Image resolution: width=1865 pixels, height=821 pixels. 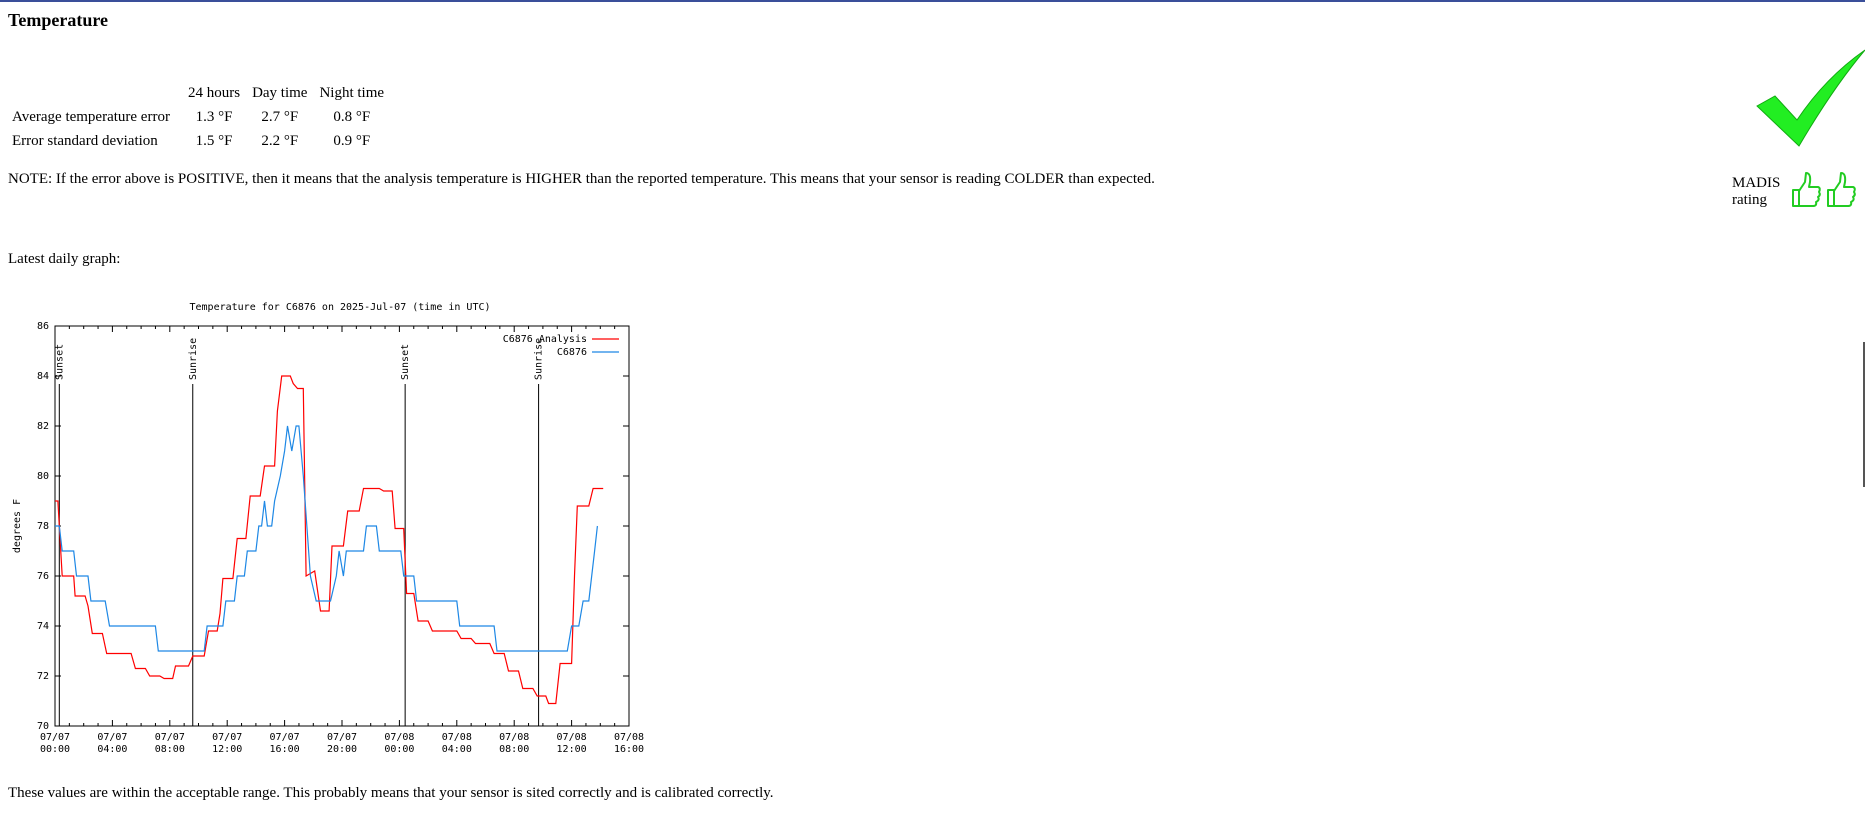 What do you see at coordinates (43, 526) in the screenshot?
I see `y-tick-label: 78` at bounding box center [43, 526].